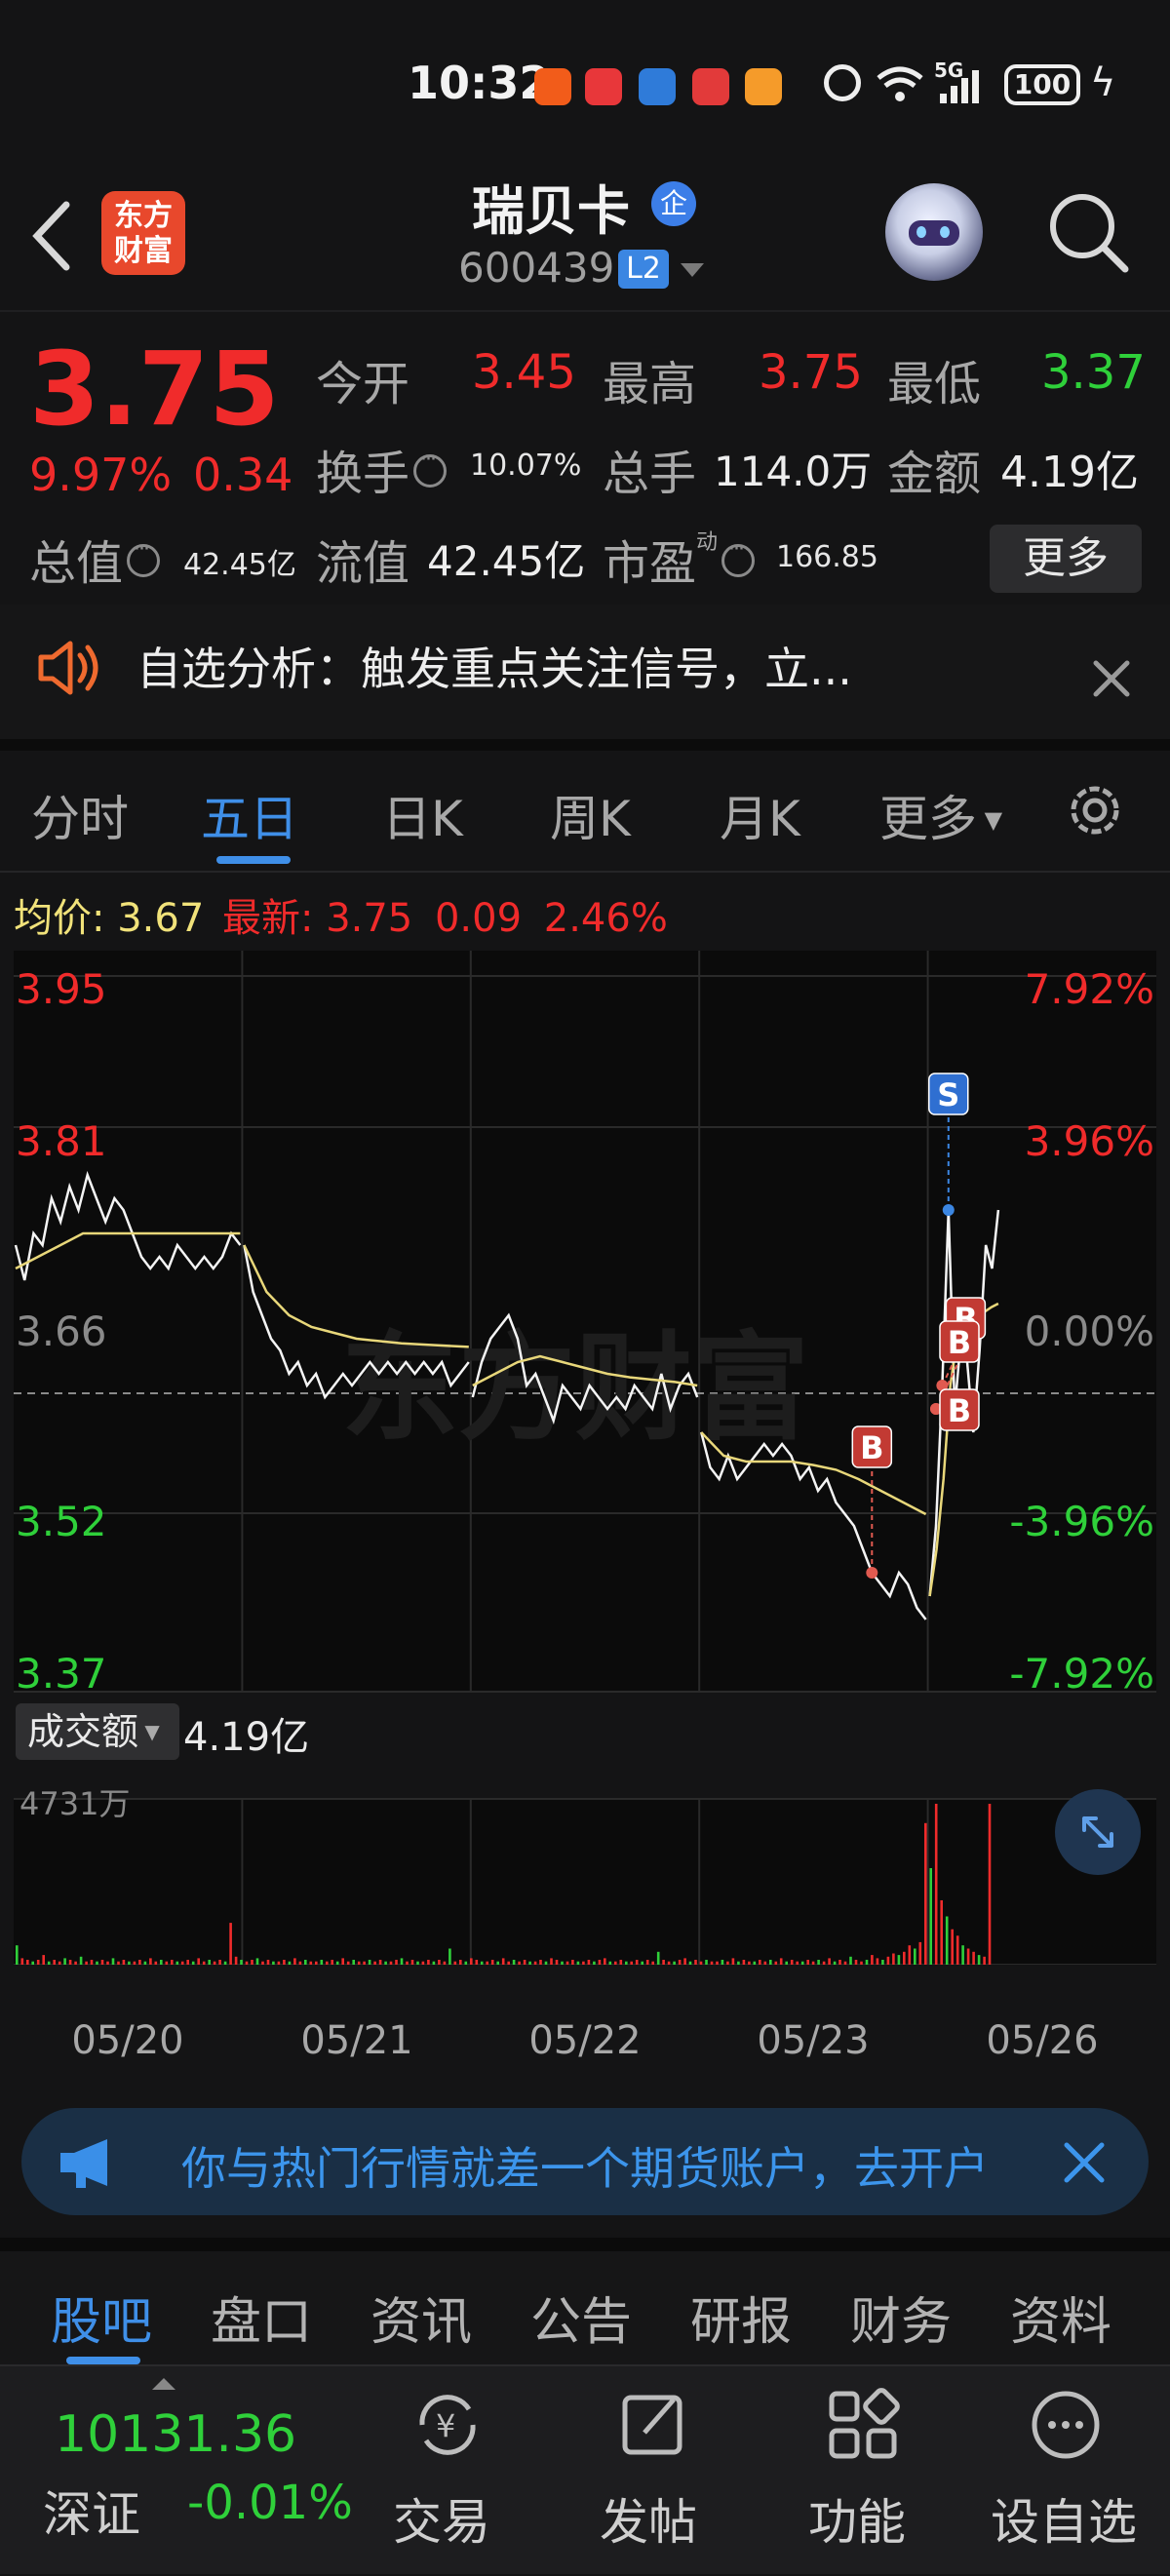 This screenshot has height=2576, width=1170. Describe the element at coordinates (692, 270) in the screenshot. I see `chevron-down-icon` at that location.